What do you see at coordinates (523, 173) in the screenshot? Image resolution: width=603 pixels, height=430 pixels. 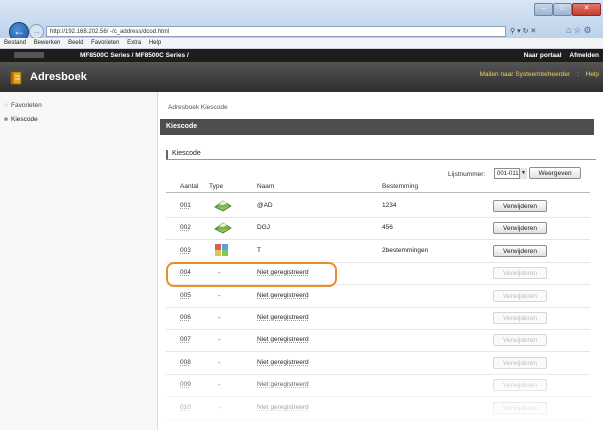 I see `chevron-down-icon: ▼` at bounding box center [523, 173].